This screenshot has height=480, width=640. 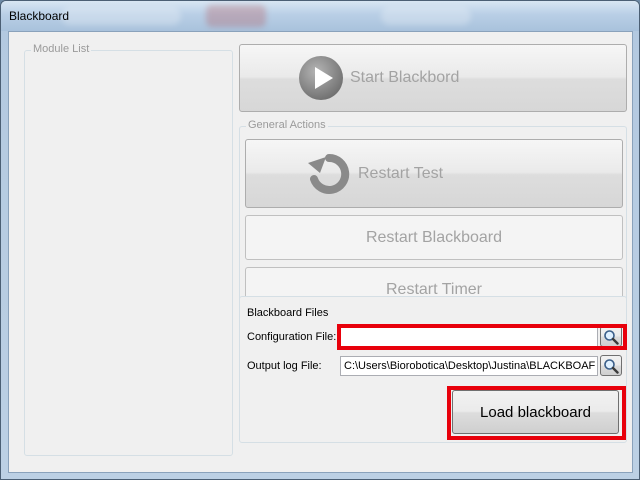 I want to click on blackboard-files-legend: Blackboard Files, so click(x=288, y=313).